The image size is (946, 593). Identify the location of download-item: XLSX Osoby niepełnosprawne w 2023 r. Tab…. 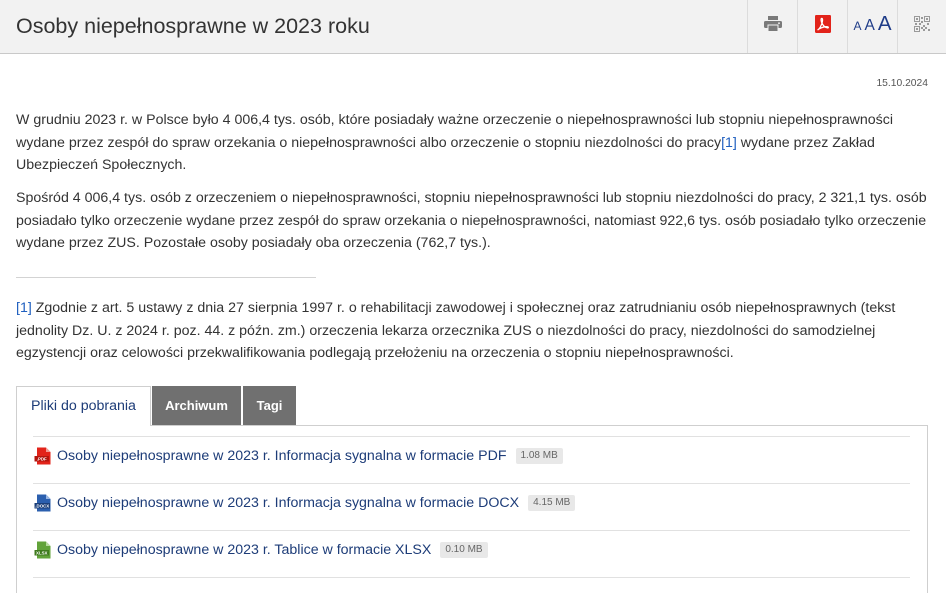
(471, 554).